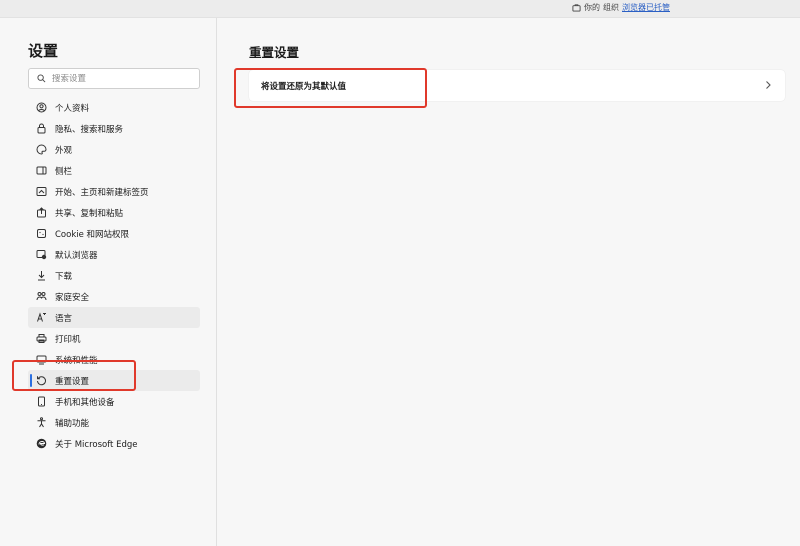  Describe the element at coordinates (114, 359) in the screenshot. I see `sidebar-item-system: 系统和性能` at that location.